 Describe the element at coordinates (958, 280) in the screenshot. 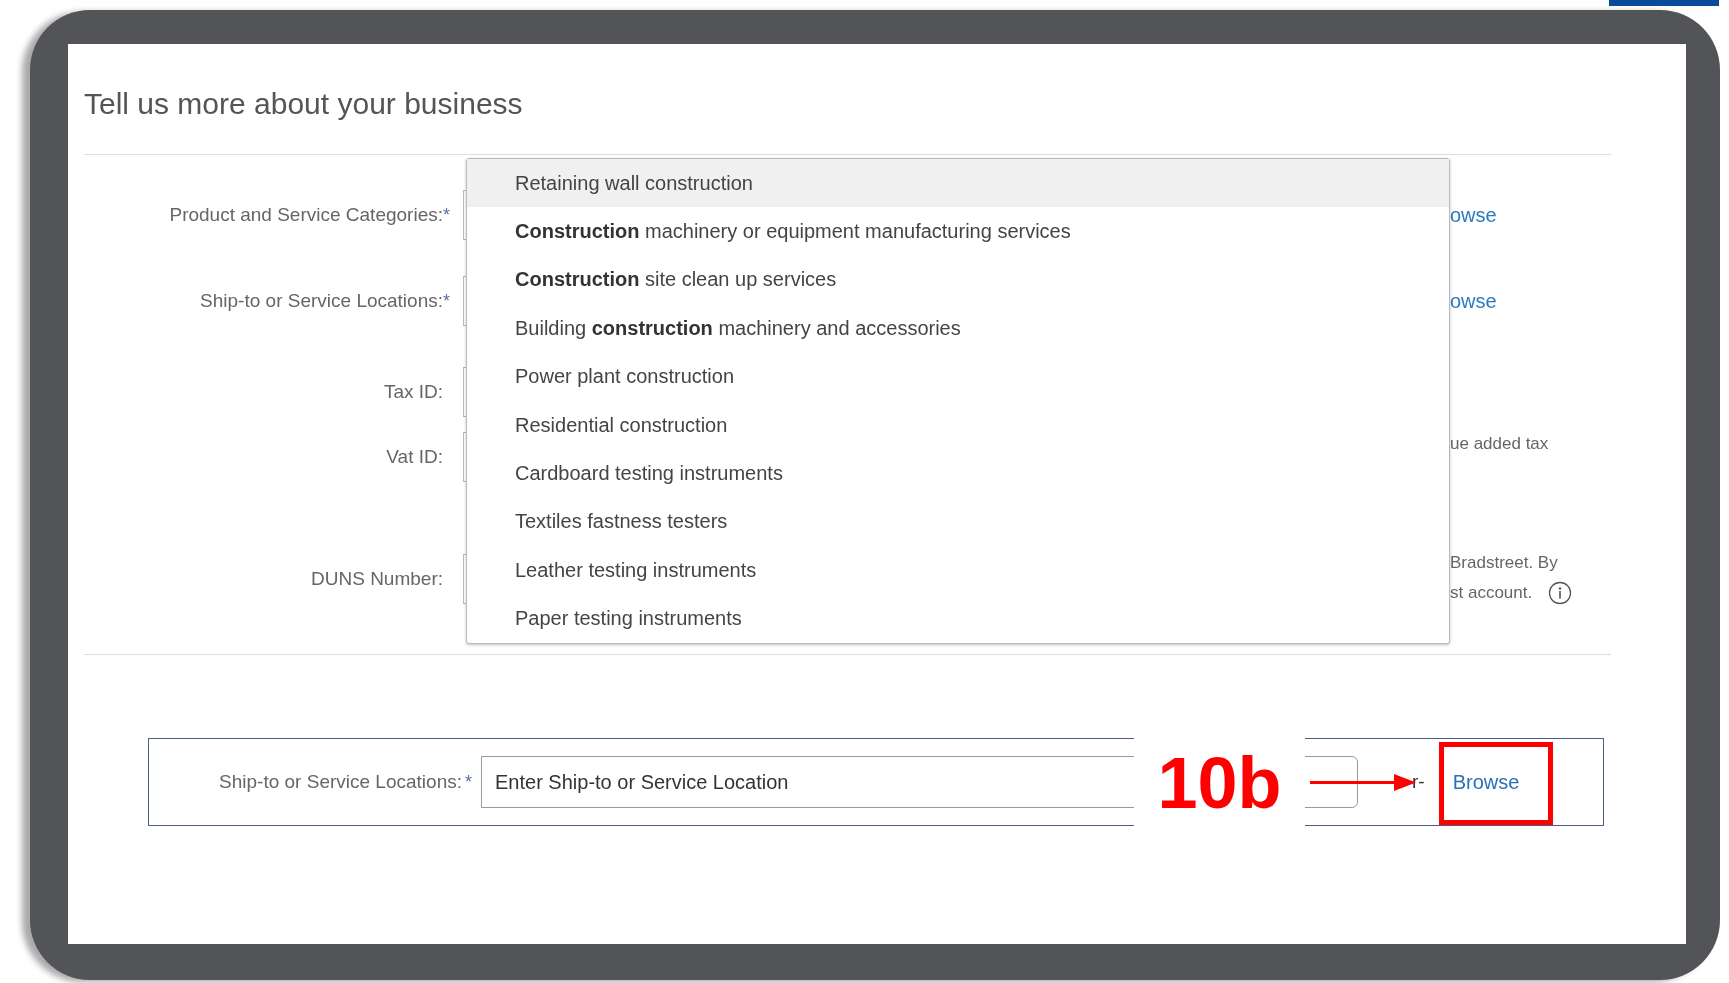

I see `dropdown-item: Construction site clean up services` at that location.